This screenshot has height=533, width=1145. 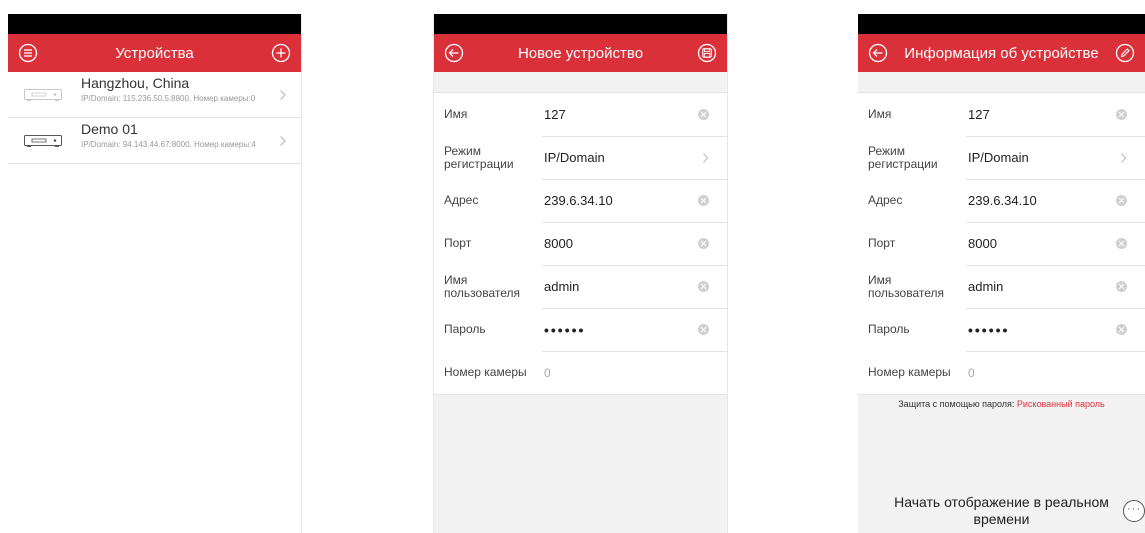 I want to click on more-options-icon: ···, so click(x=1134, y=511).